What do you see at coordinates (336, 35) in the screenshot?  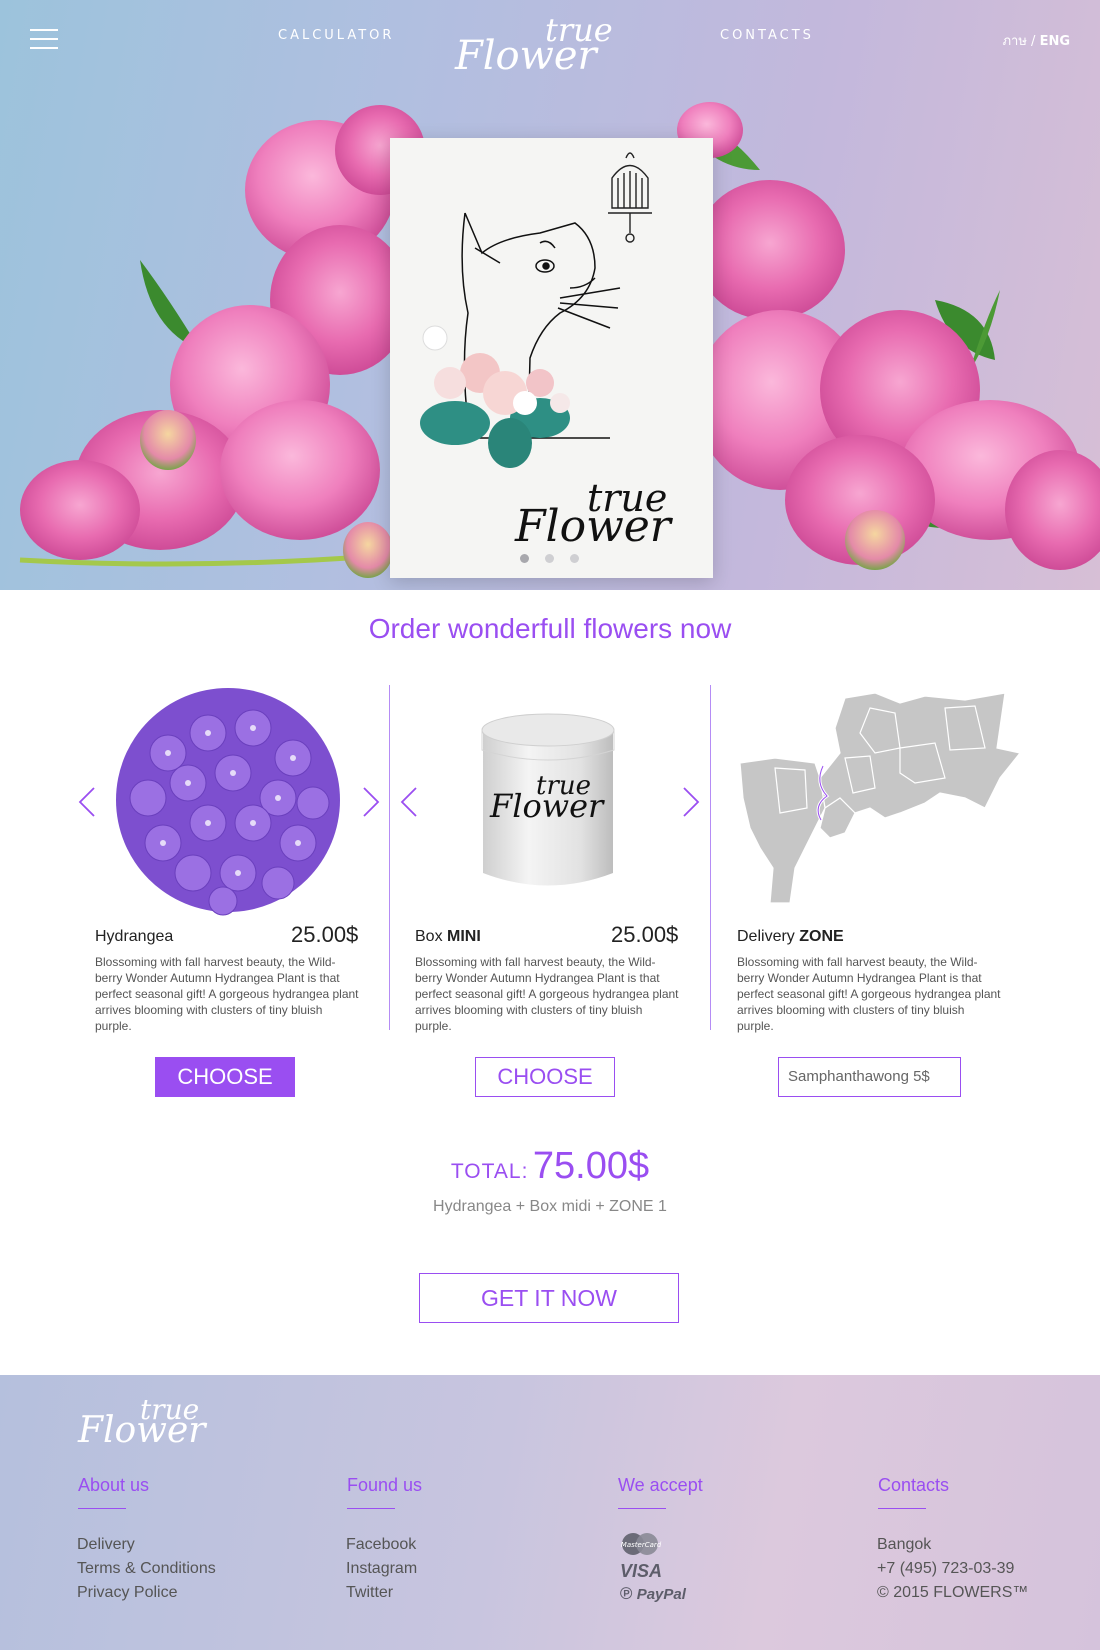 I see `nav-calculator-link: CALCULATOR` at bounding box center [336, 35].